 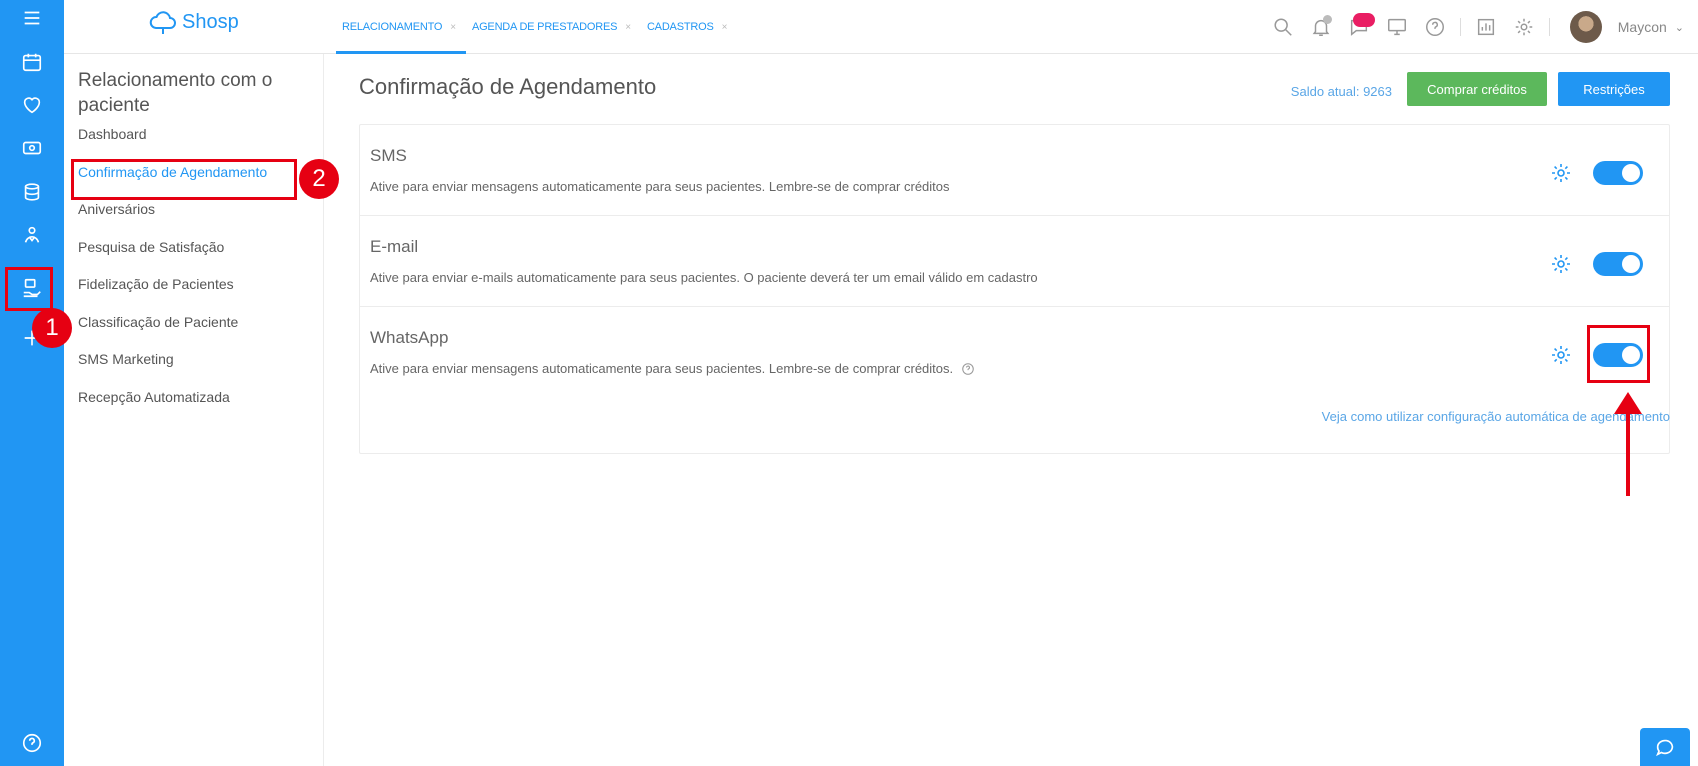 I want to click on annotation-box-toggle, so click(x=1618, y=354).